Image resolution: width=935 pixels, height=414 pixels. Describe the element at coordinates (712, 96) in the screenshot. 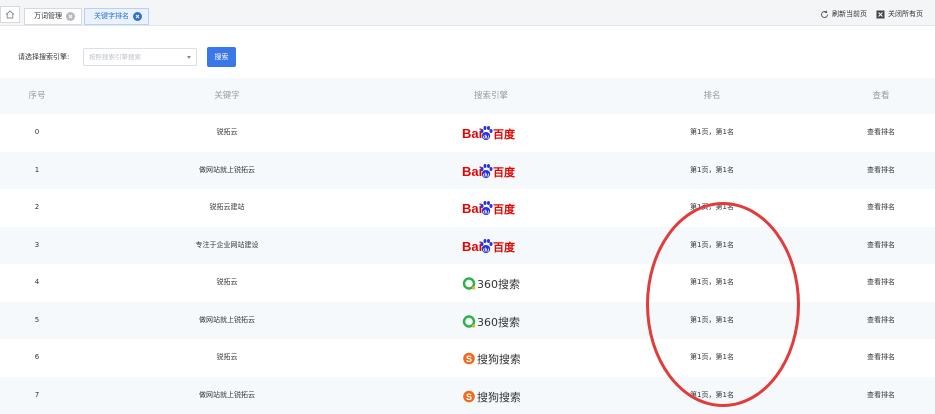

I see `column-header-rank: 排名` at that location.